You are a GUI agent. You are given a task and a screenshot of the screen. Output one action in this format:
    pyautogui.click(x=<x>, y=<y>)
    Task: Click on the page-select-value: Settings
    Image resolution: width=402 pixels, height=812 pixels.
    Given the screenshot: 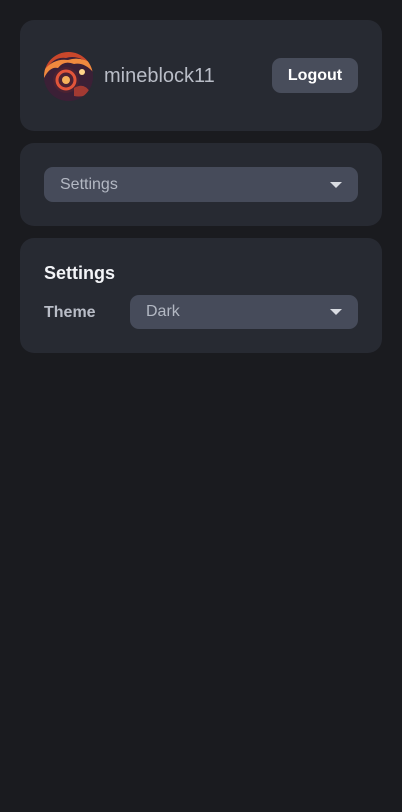 What is the action you would take?
    pyautogui.click(x=89, y=184)
    